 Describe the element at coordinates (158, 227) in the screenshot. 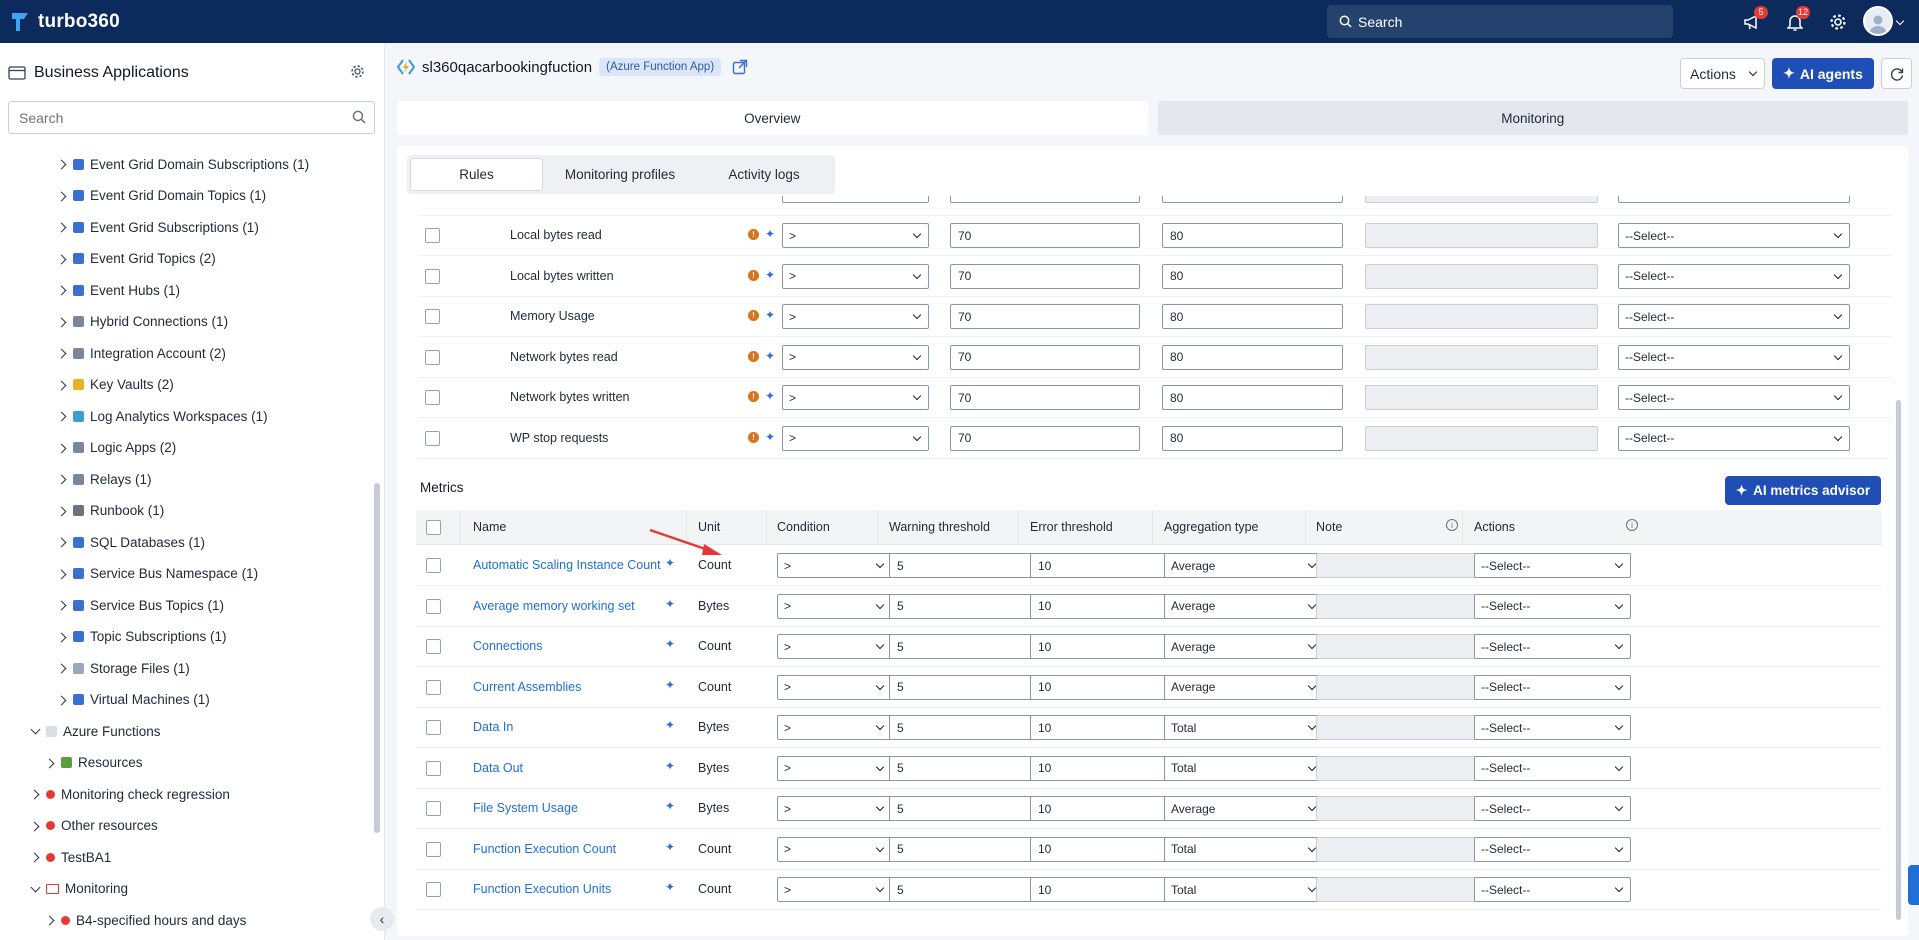

I see `tree-item: Event Grid Subscriptions (1)` at that location.